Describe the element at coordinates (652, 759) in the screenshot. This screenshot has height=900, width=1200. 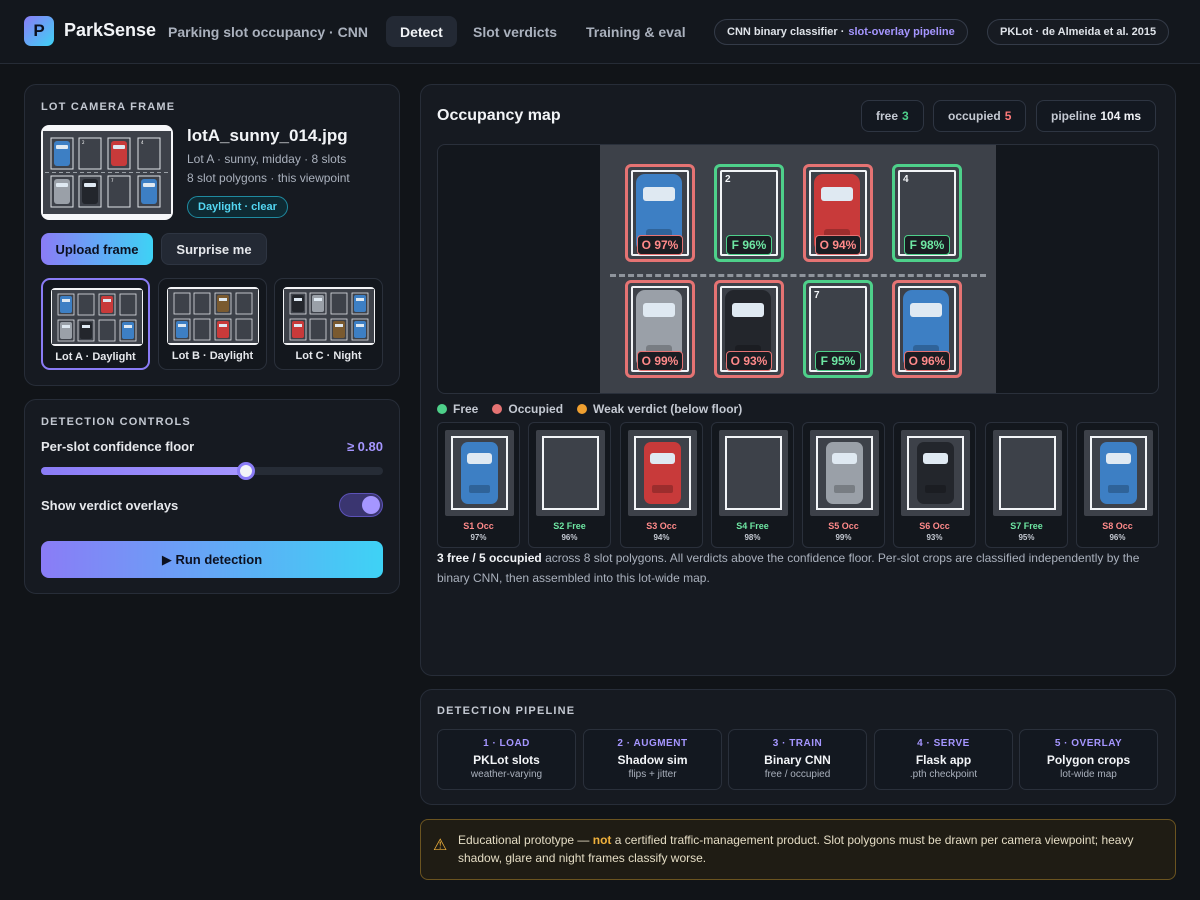
I see `pipeline-stage-augment: 2 · AUGMENT Shadow sim flips + jitter` at that location.